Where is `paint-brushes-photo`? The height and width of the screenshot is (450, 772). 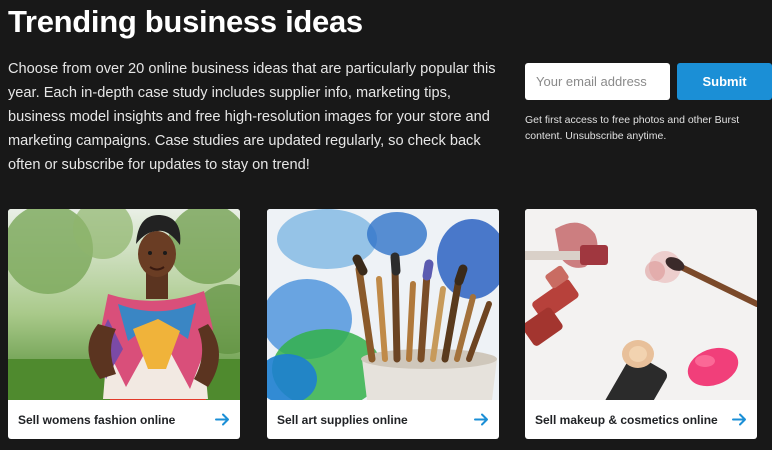 paint-brushes-photo is located at coordinates (383, 304).